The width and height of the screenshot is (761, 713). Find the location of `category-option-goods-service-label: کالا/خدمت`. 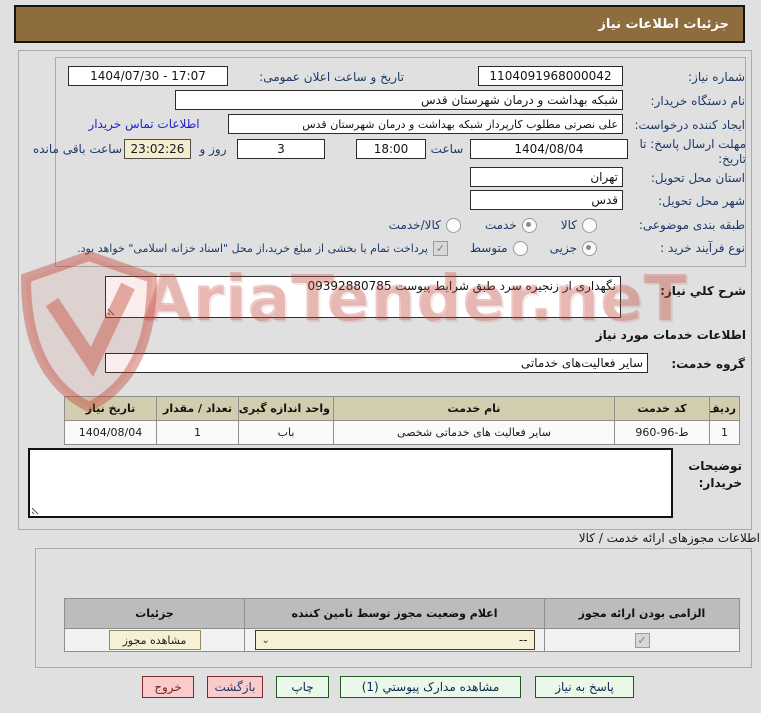

category-option-goods-service-label: کالا/خدمت is located at coordinates (414, 225).